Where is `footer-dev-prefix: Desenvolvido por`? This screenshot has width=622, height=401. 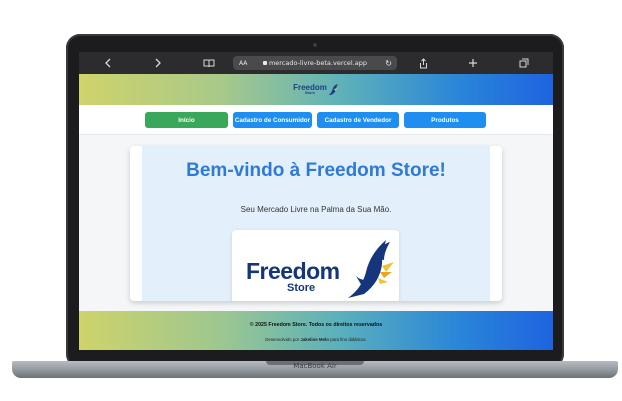
footer-dev-prefix: Desenvolvido por is located at coordinates (282, 339).